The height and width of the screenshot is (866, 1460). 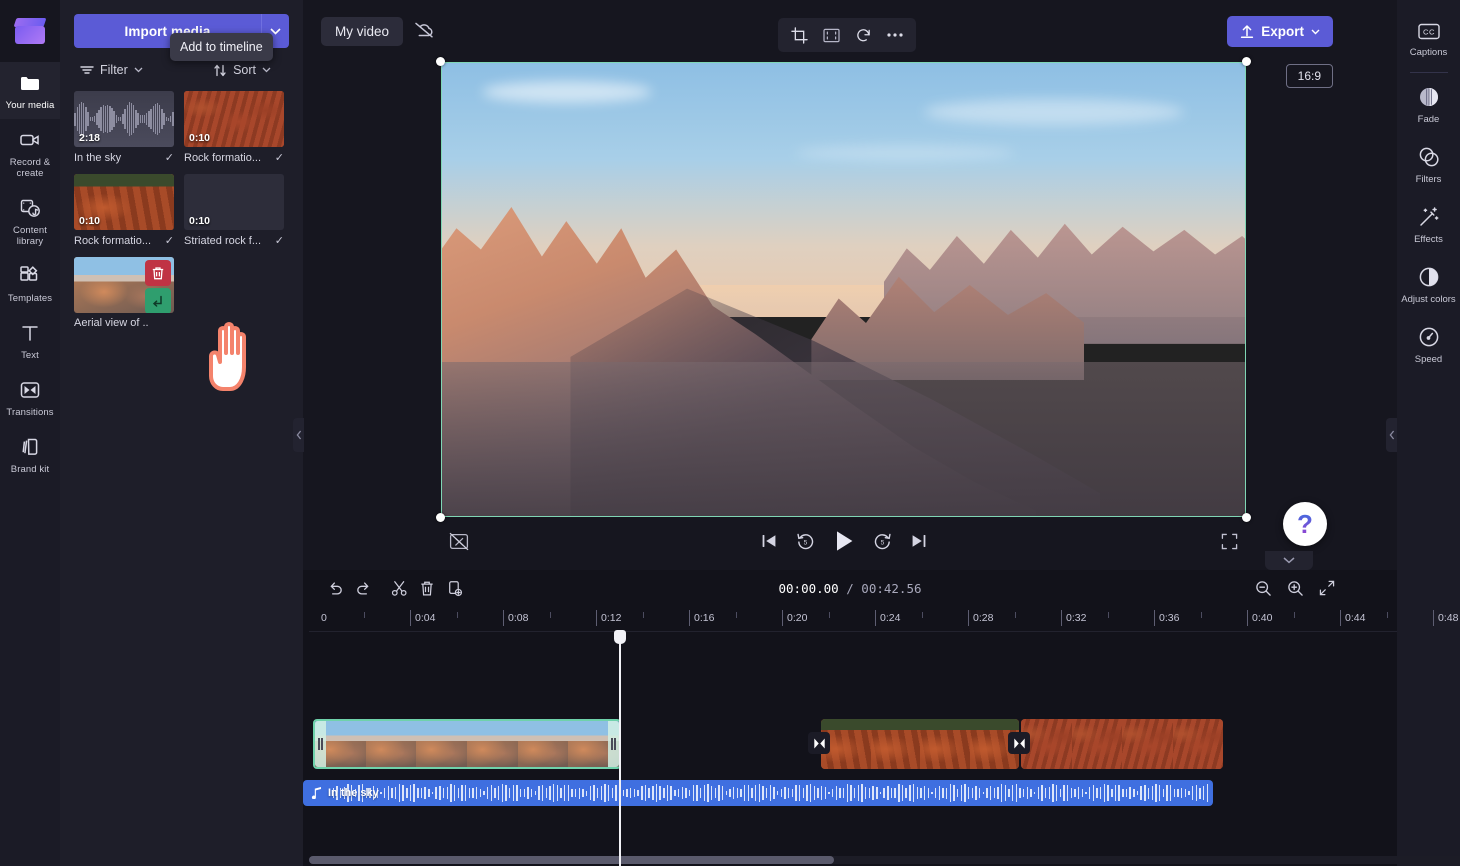 I want to click on timeline-clip-selected, so click(x=467, y=744).